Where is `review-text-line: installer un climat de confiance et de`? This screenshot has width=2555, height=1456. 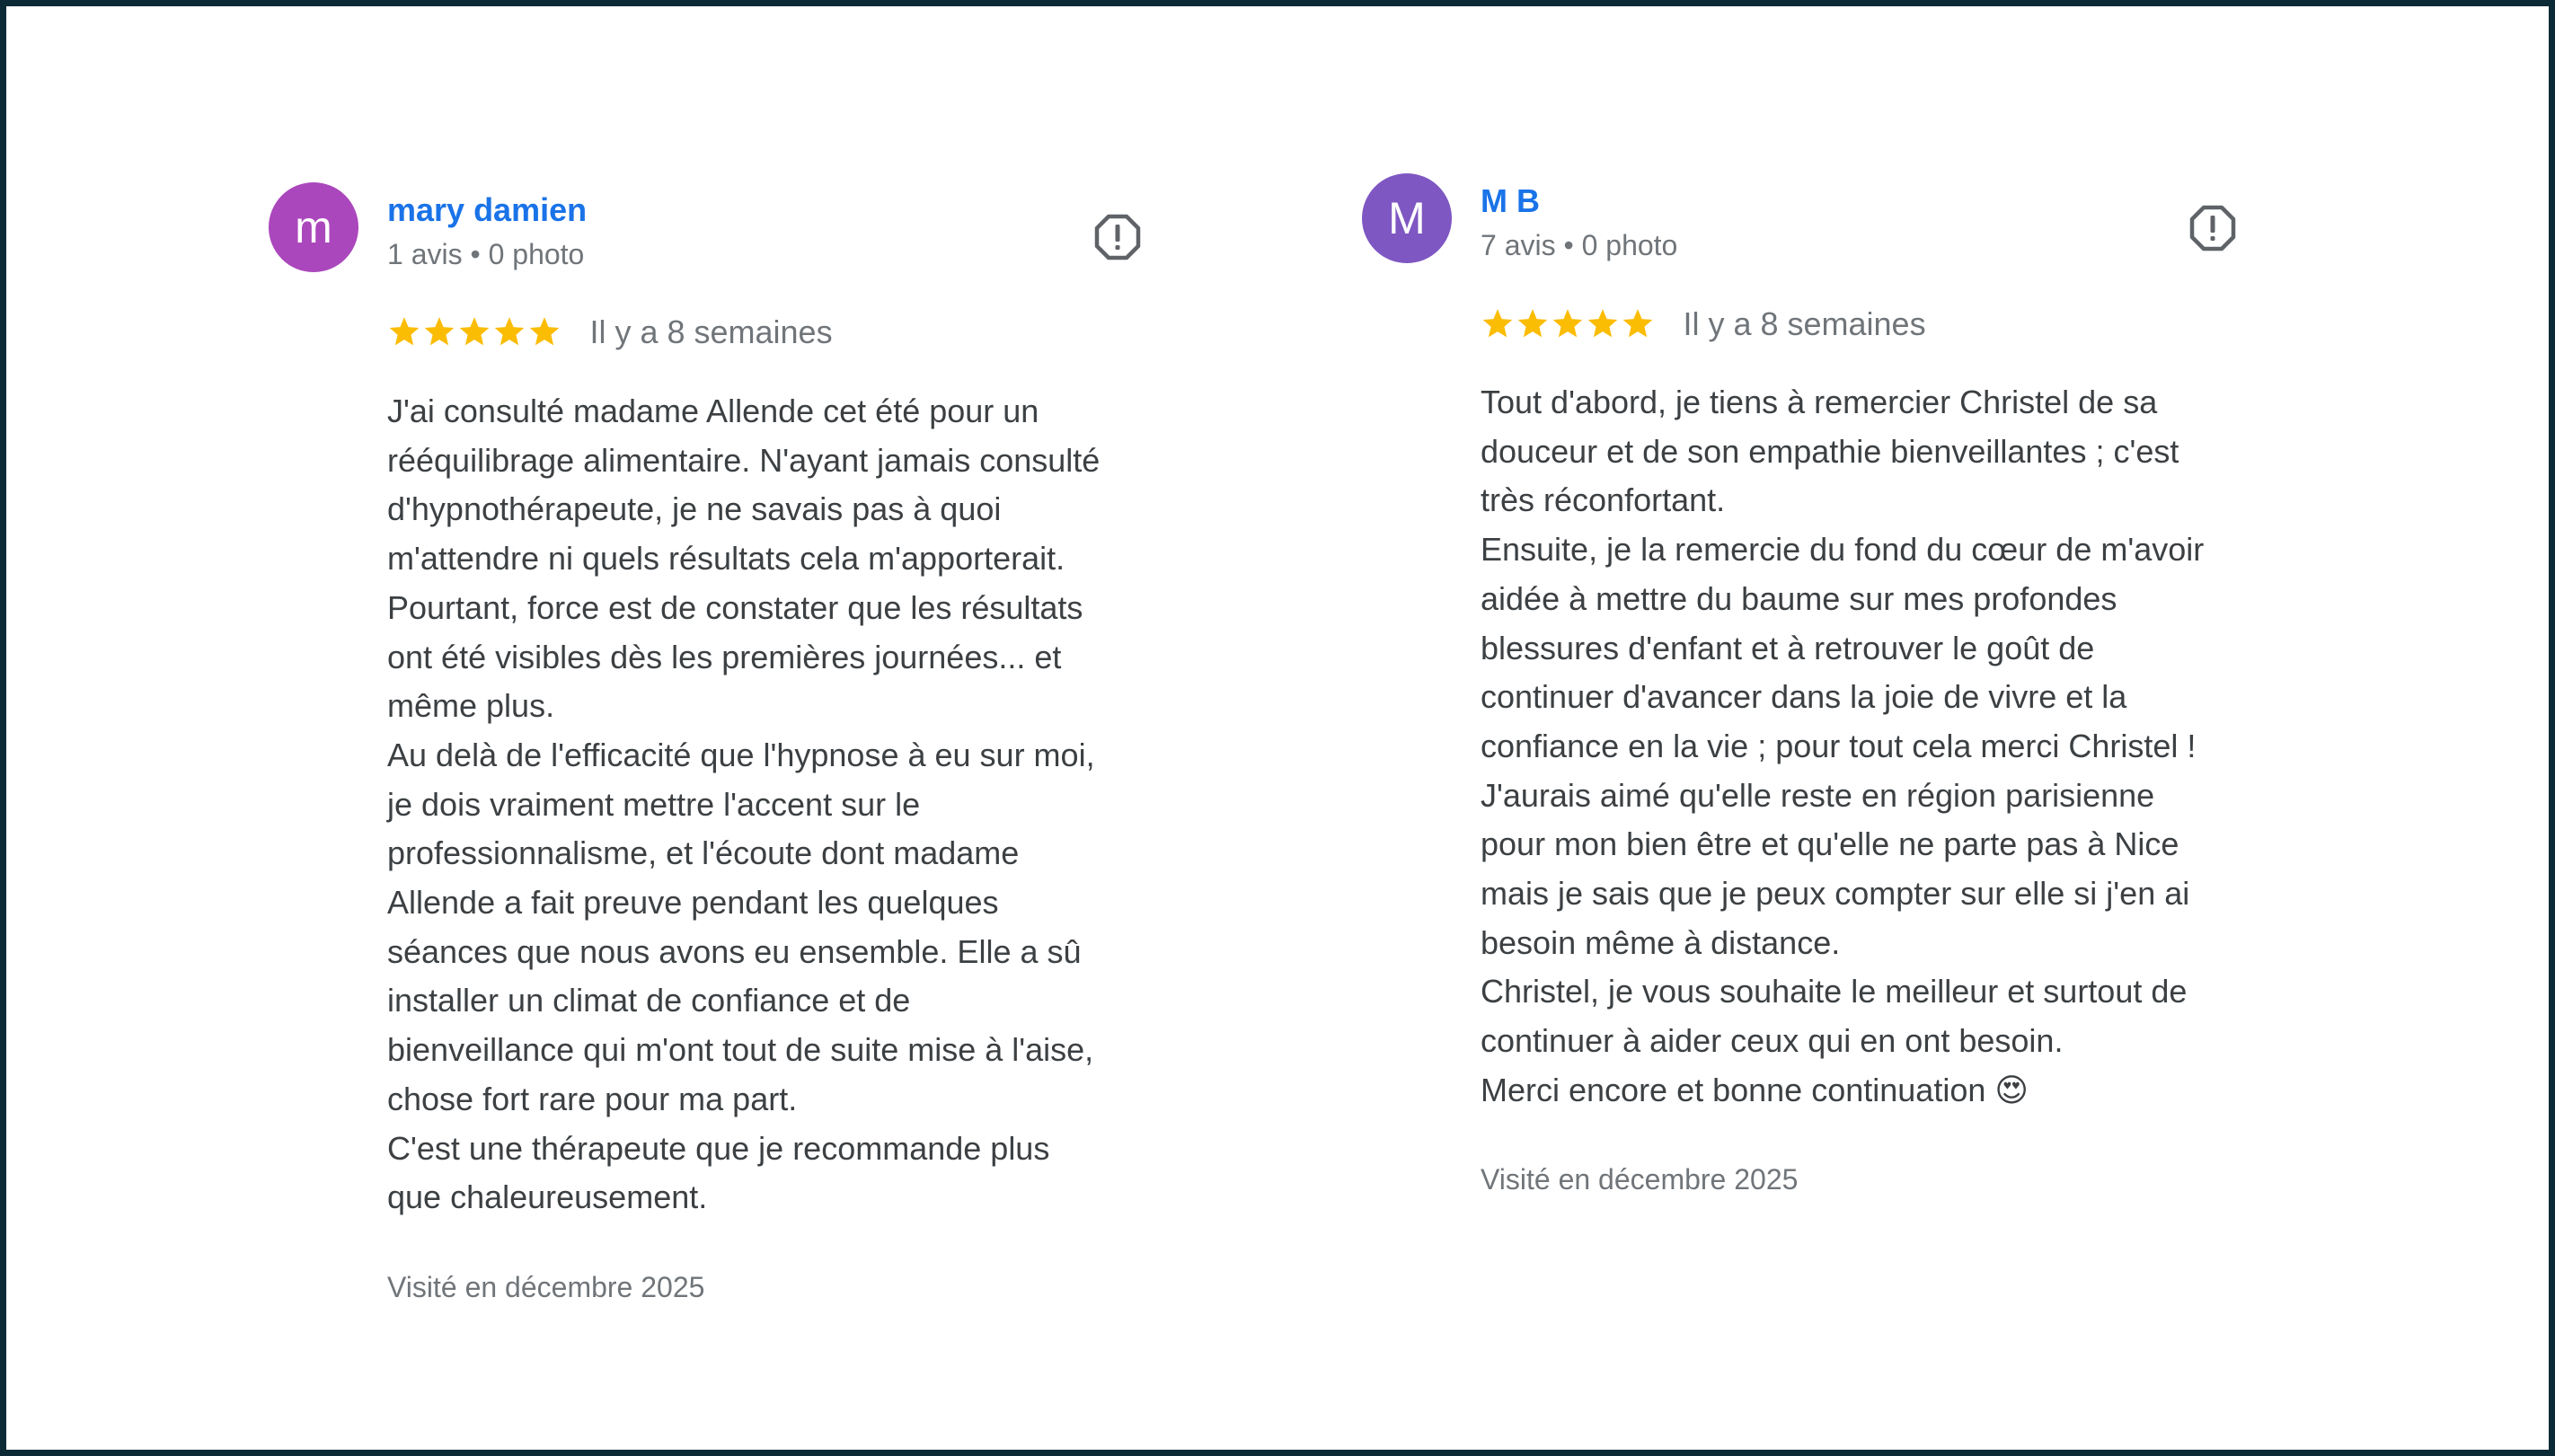 review-text-line: installer un climat de confiance et de is located at coordinates (649, 1001).